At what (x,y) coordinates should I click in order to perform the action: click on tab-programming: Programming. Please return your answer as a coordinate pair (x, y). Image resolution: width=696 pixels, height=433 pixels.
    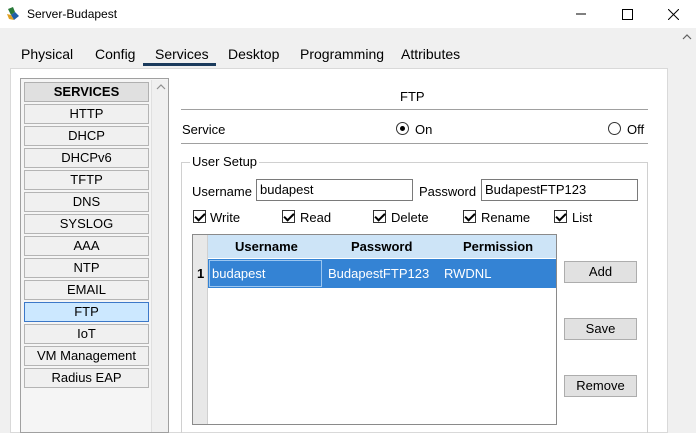
    Looking at the image, I should click on (342, 54).